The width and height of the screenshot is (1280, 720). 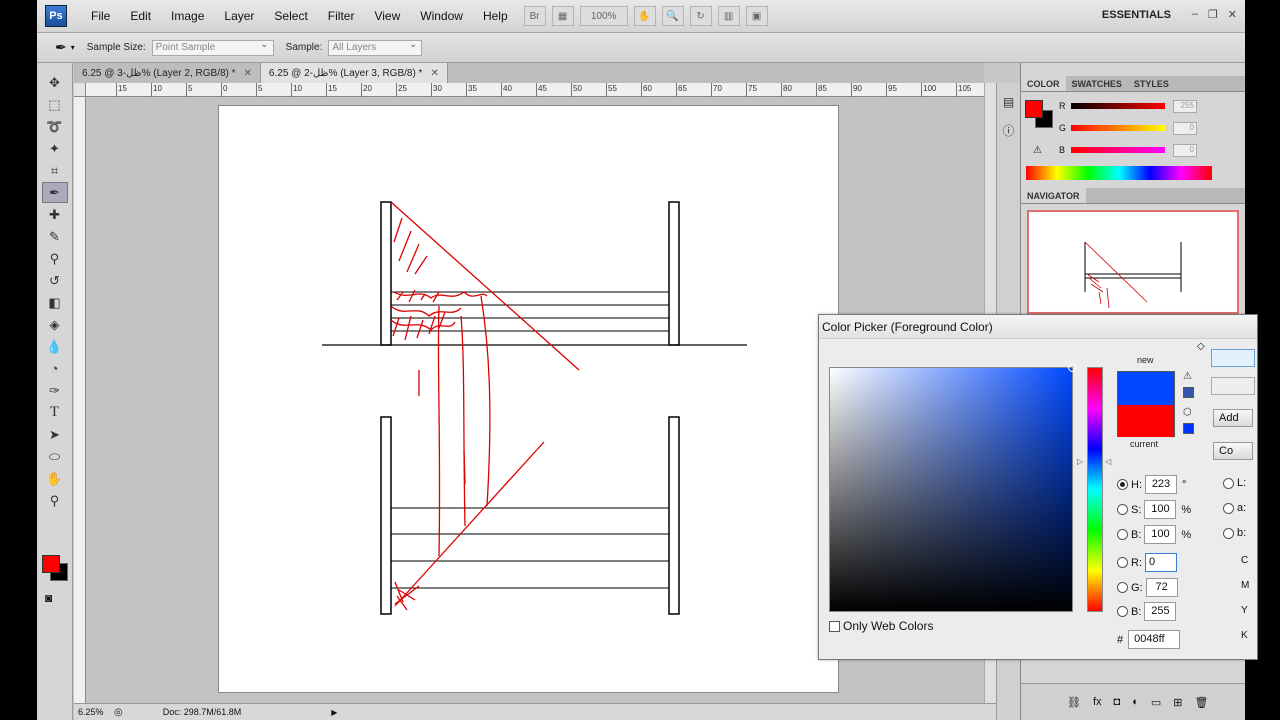 I want to click on web-safe-cube-icon: ⬡, so click(x=1187, y=412).